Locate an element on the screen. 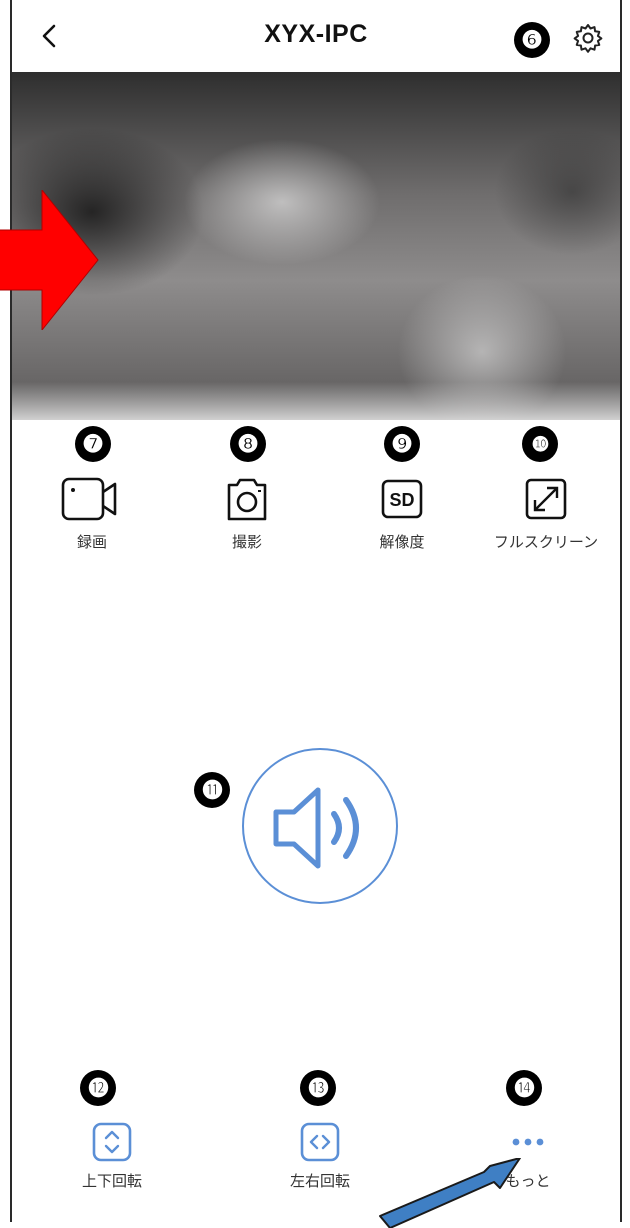  vertical-rotate-label: 上下回転 is located at coordinates (111, 1181).